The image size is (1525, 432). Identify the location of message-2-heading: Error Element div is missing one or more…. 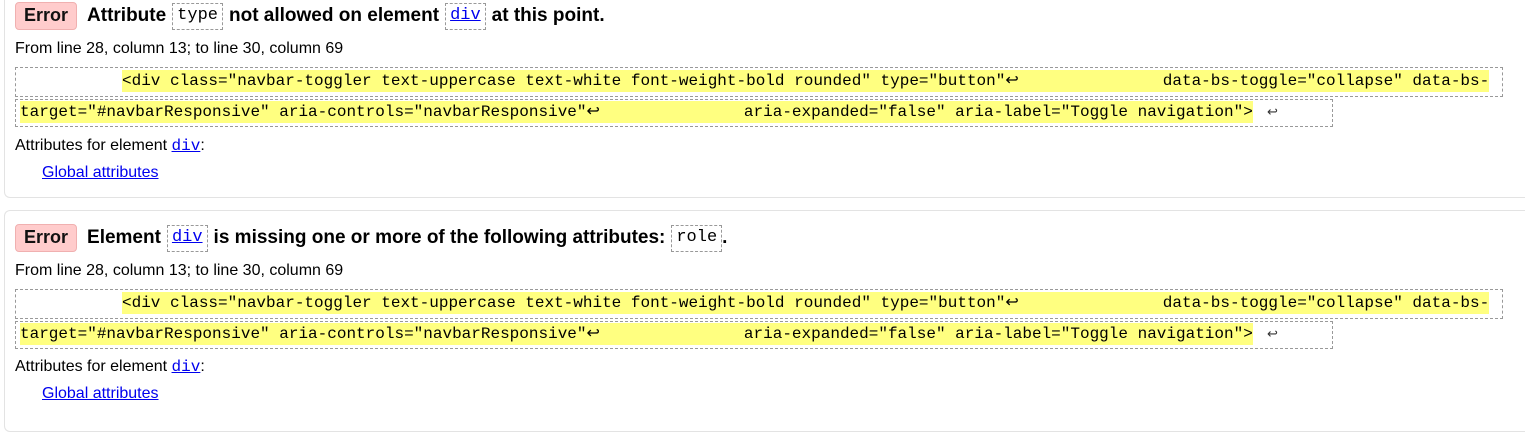
(371, 238).